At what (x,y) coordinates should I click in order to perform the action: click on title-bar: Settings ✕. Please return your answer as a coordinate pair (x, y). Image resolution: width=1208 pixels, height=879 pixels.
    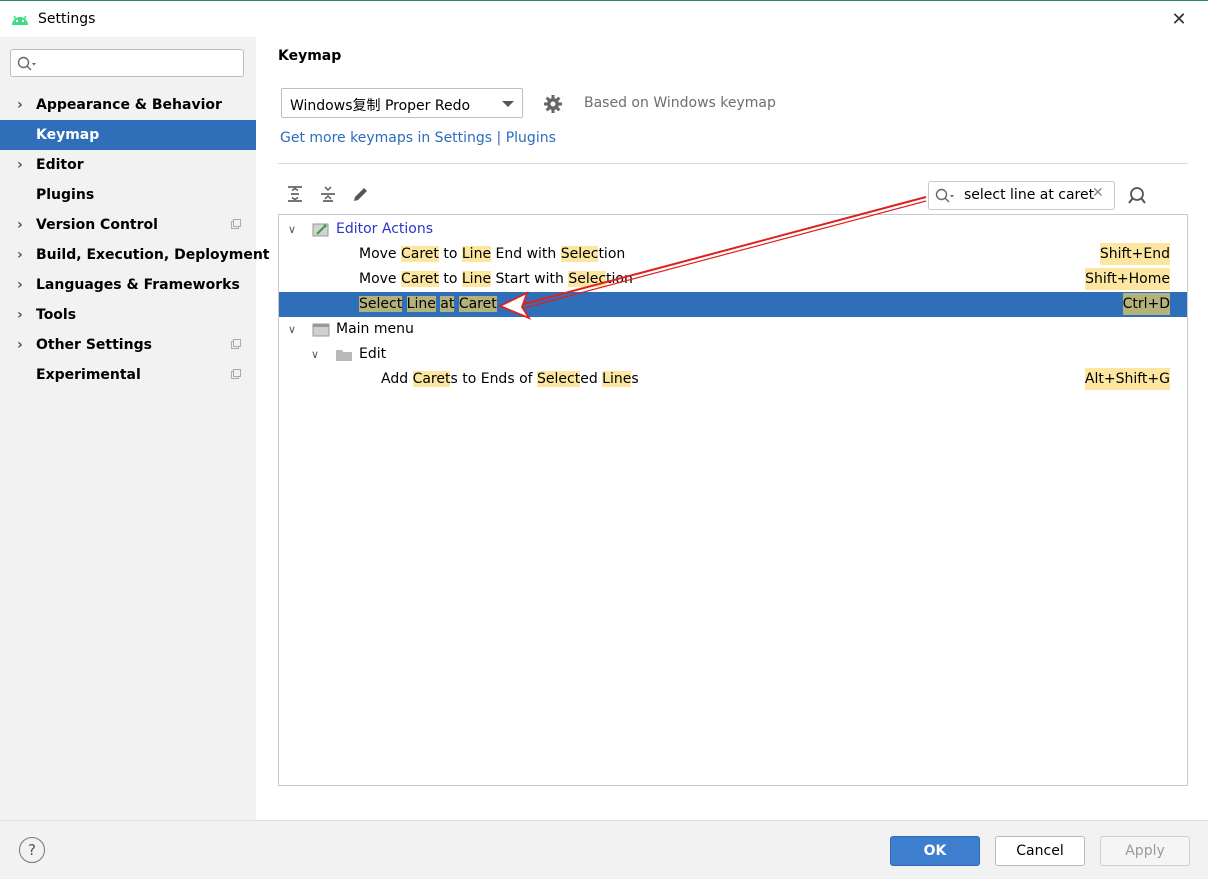
    Looking at the image, I should click on (604, 19).